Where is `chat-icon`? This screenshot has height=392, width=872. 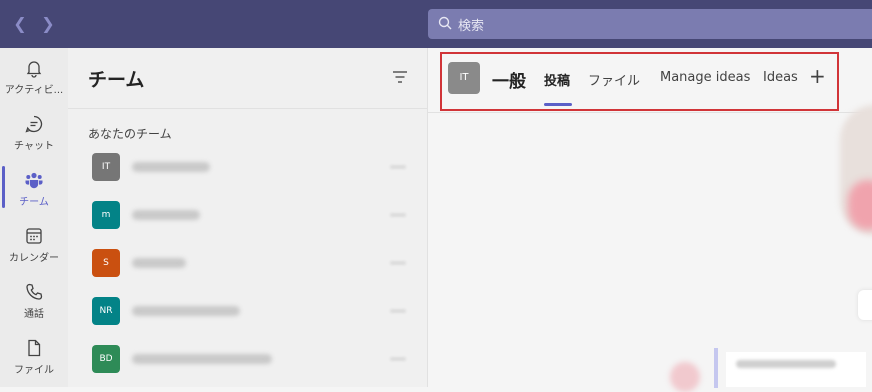 chat-icon is located at coordinates (34, 124).